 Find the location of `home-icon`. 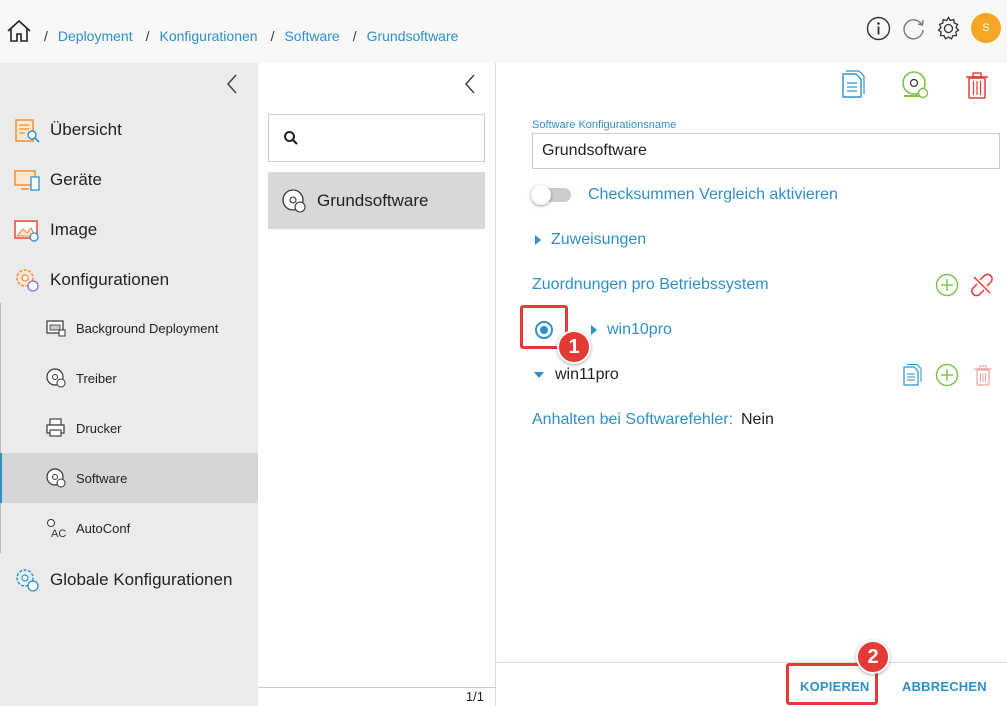

home-icon is located at coordinates (19, 31).